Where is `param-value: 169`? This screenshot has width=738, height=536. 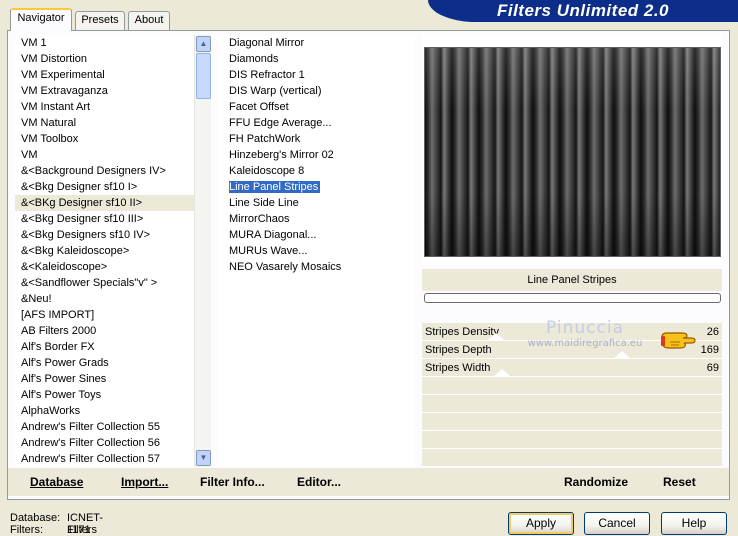
param-value: 169 is located at coordinates (710, 350).